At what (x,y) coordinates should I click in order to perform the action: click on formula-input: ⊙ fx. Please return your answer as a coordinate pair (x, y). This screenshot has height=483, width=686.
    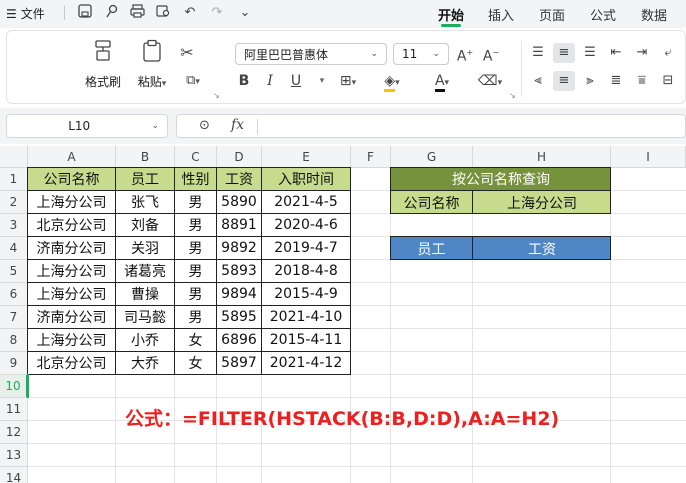
    Looking at the image, I should click on (431, 126).